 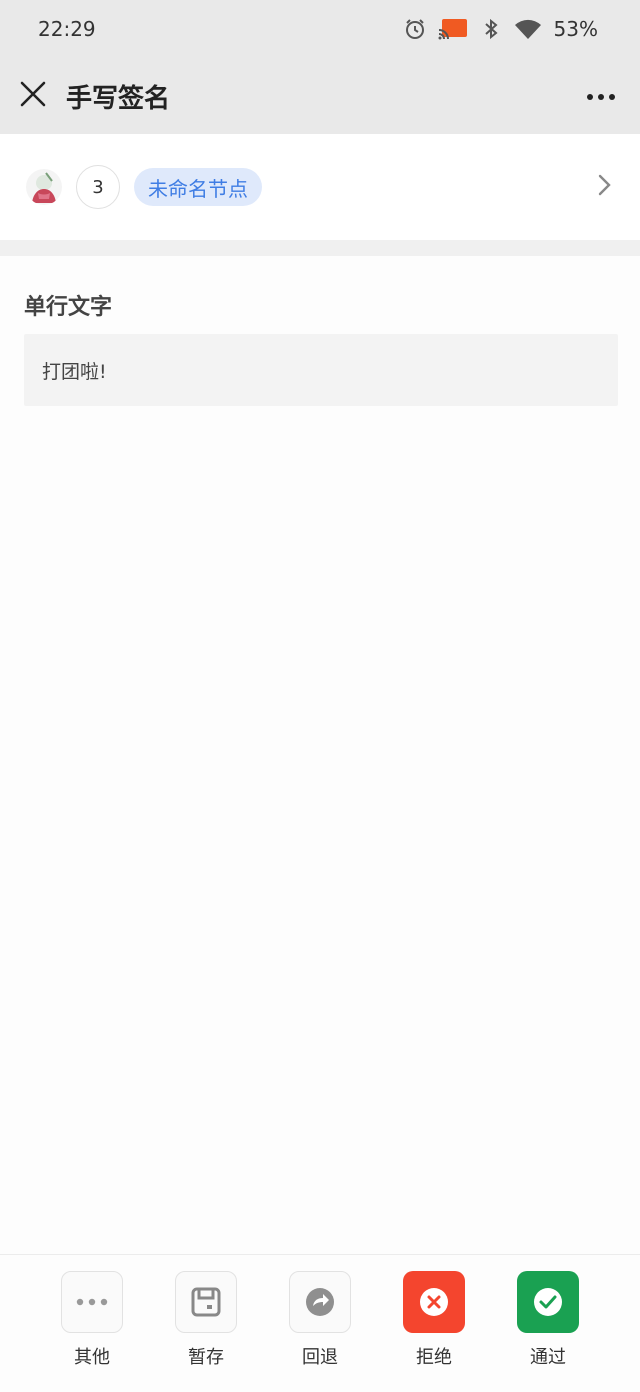 What do you see at coordinates (118, 98) in the screenshot?
I see `page-title: 手写签名` at bounding box center [118, 98].